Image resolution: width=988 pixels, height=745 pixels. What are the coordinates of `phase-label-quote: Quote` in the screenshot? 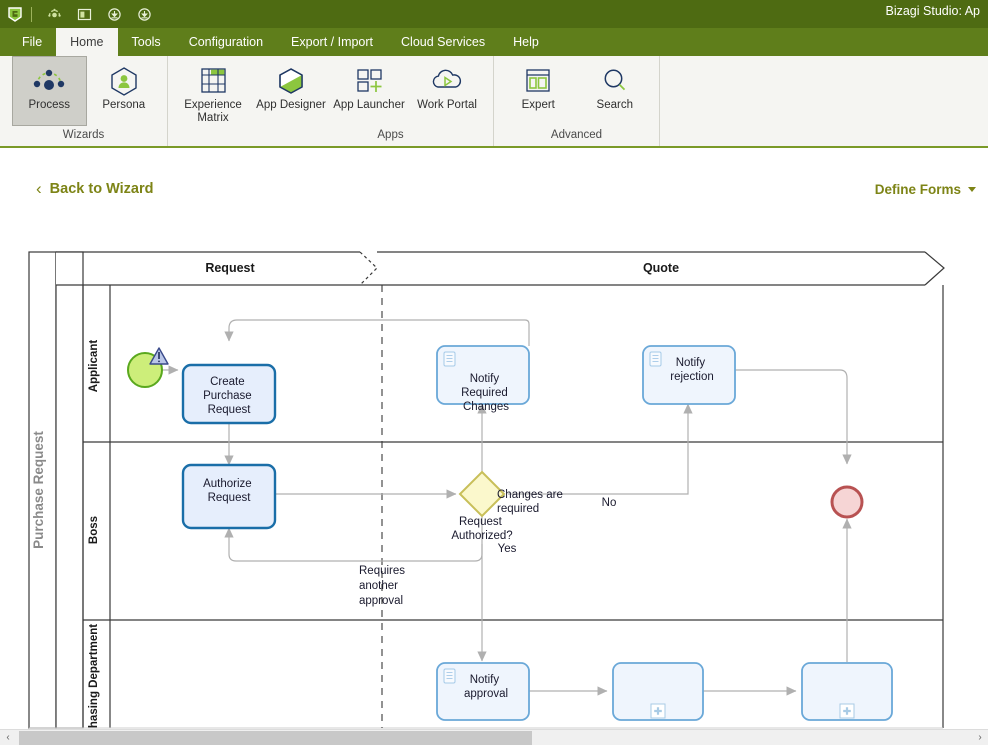 It's located at (661, 268).